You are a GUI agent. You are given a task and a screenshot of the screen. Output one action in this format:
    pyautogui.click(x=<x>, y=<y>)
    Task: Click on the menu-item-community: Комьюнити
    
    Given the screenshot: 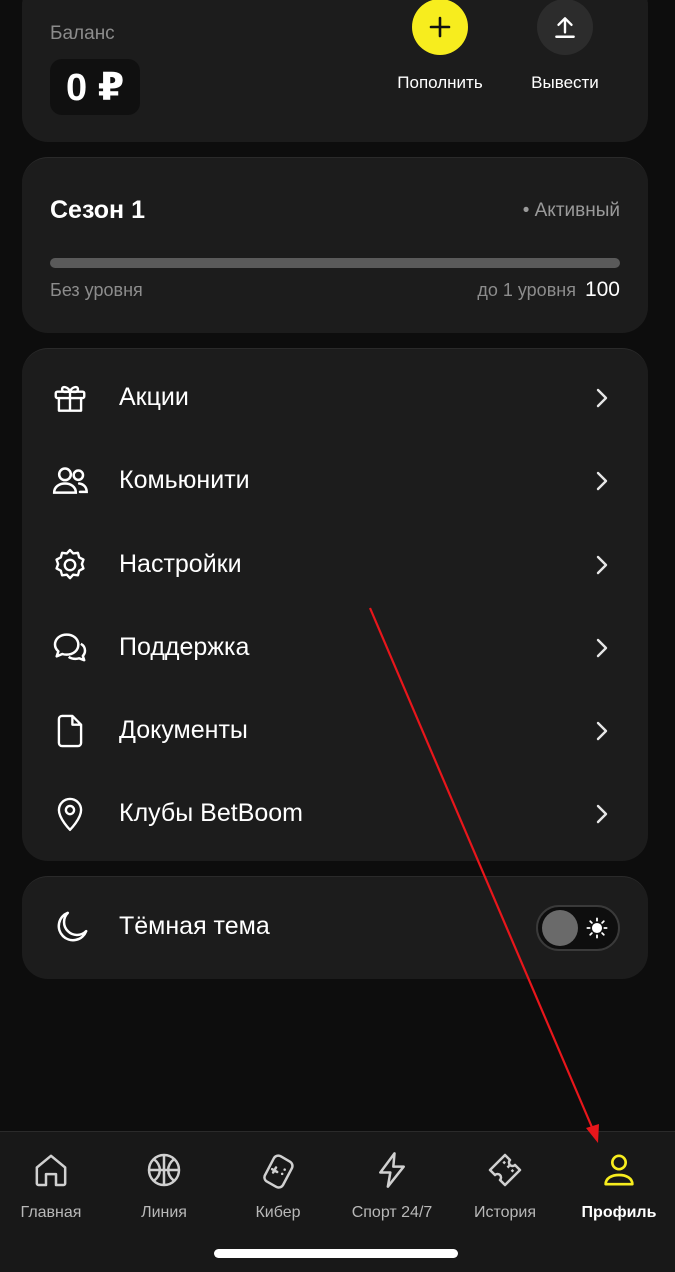 What is the action you would take?
    pyautogui.click(x=335, y=480)
    